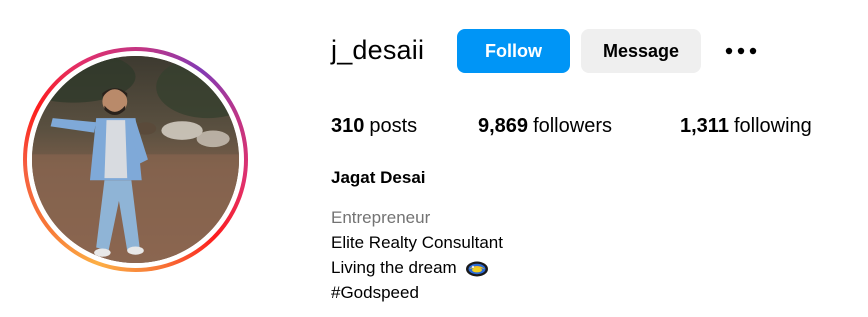  Describe the element at coordinates (348, 126) in the screenshot. I see `posts-number: 310` at that location.